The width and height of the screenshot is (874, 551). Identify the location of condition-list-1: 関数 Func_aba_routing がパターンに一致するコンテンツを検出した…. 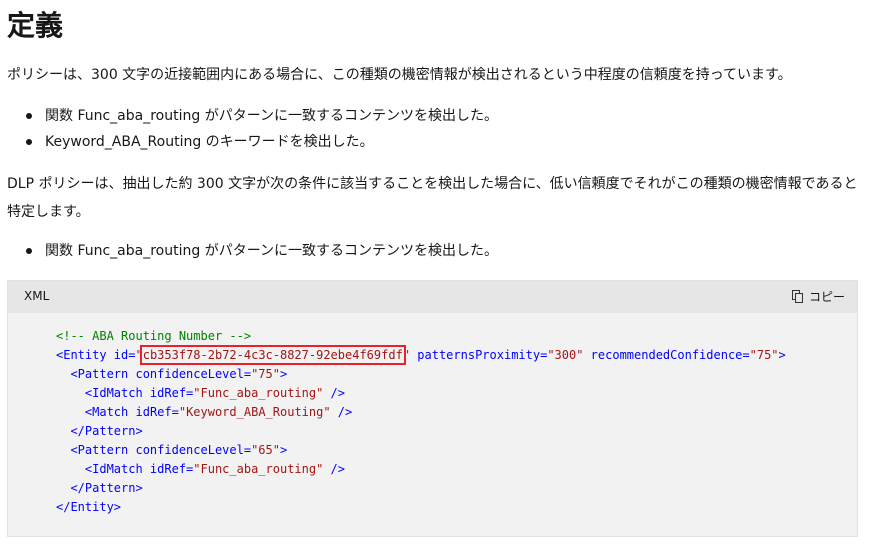
(249, 129).